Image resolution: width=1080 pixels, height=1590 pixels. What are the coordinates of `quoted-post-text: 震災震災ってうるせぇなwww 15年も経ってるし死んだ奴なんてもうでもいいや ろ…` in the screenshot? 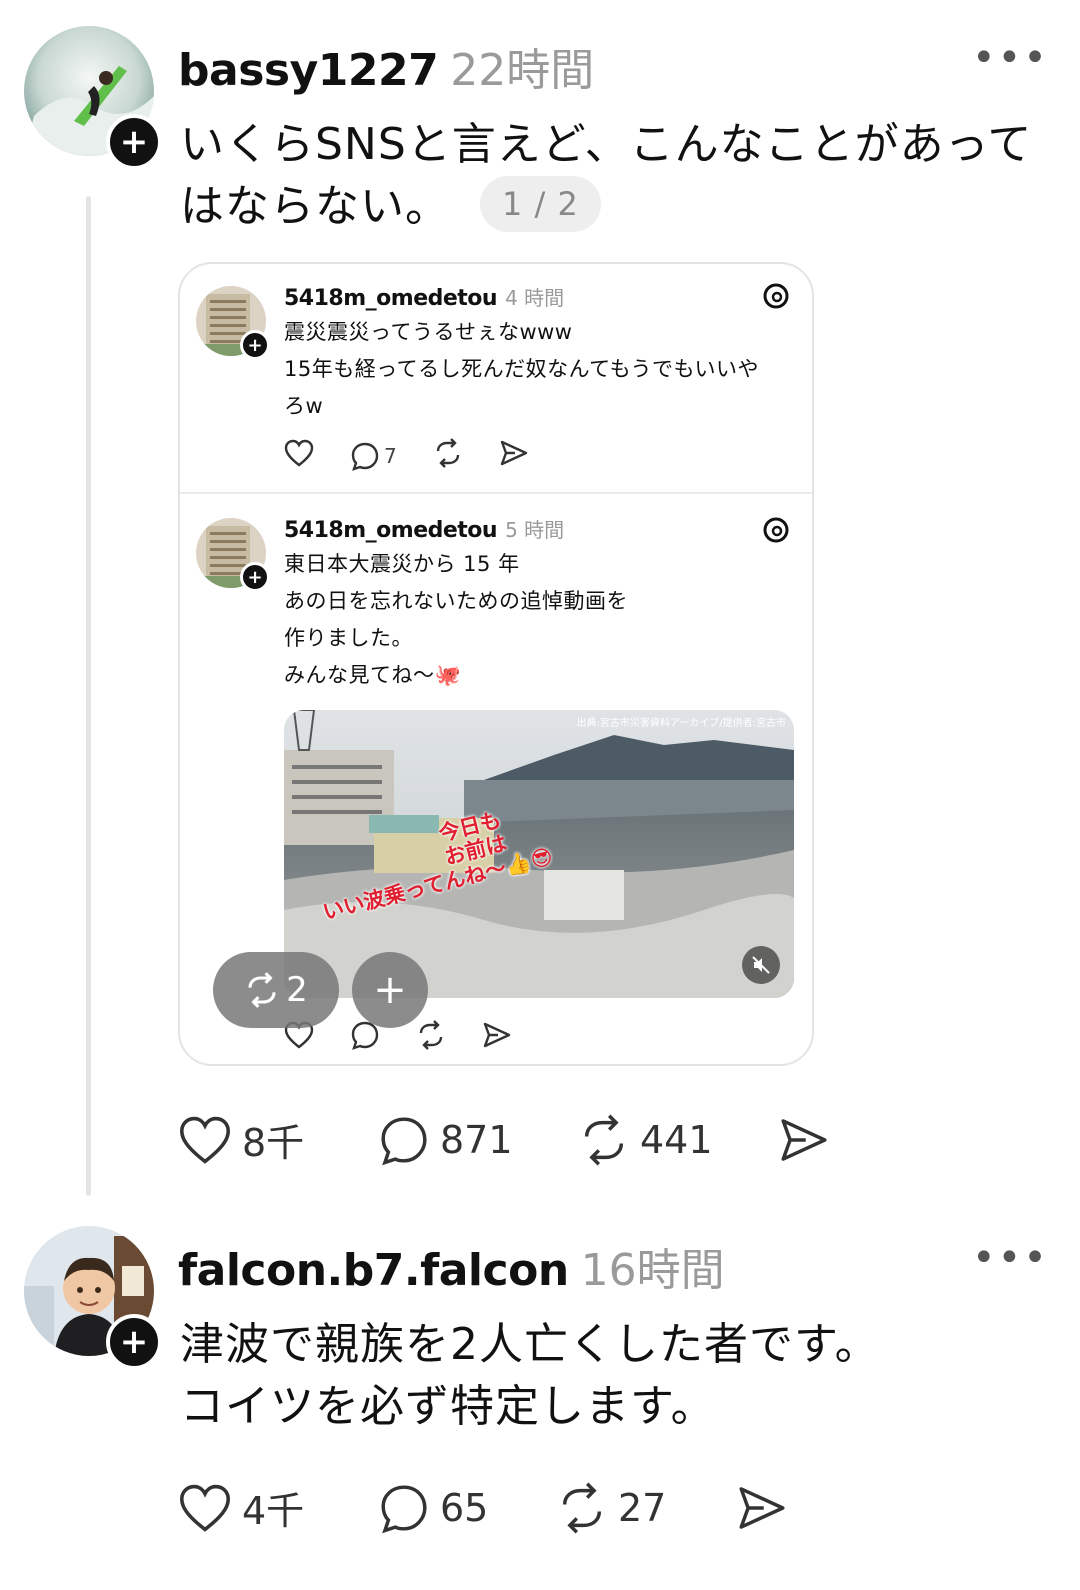 It's located at (522, 369).